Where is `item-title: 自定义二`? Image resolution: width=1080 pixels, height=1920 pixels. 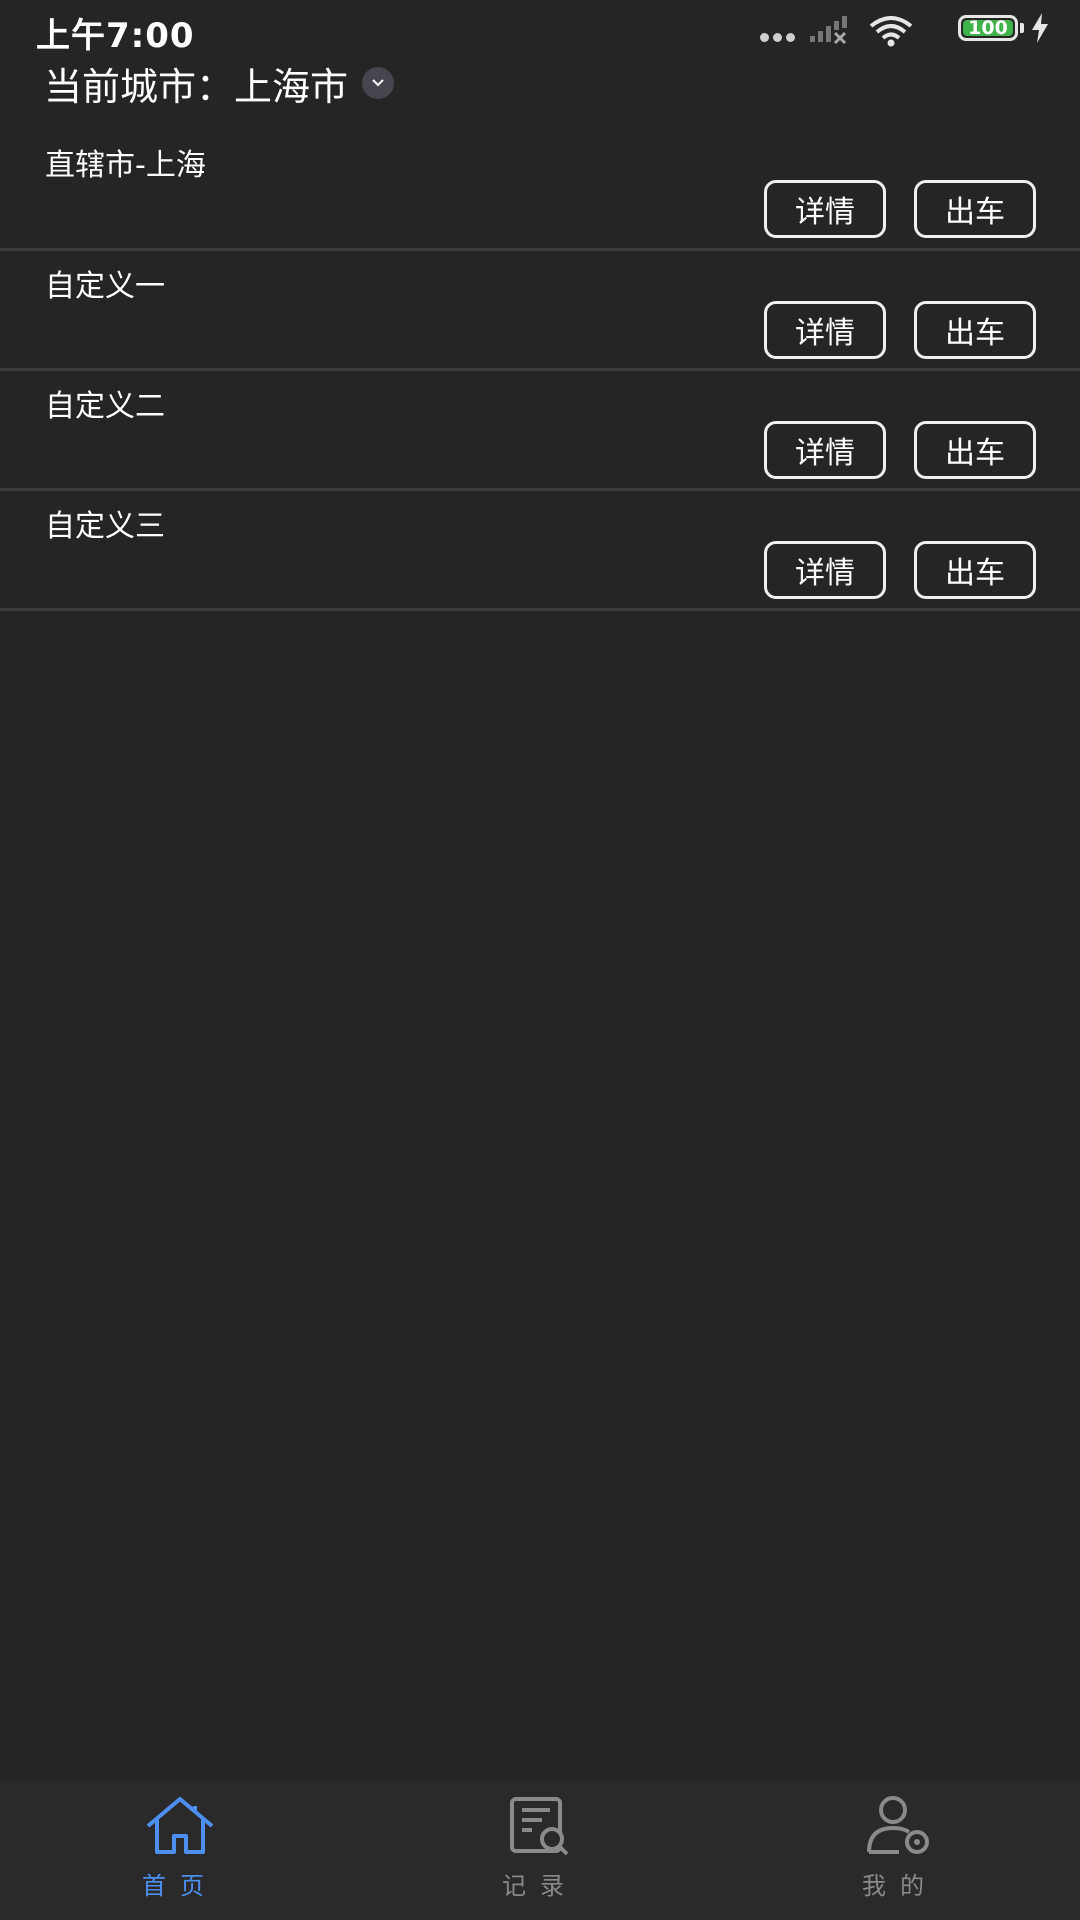 item-title: 自定义二 is located at coordinates (105, 406).